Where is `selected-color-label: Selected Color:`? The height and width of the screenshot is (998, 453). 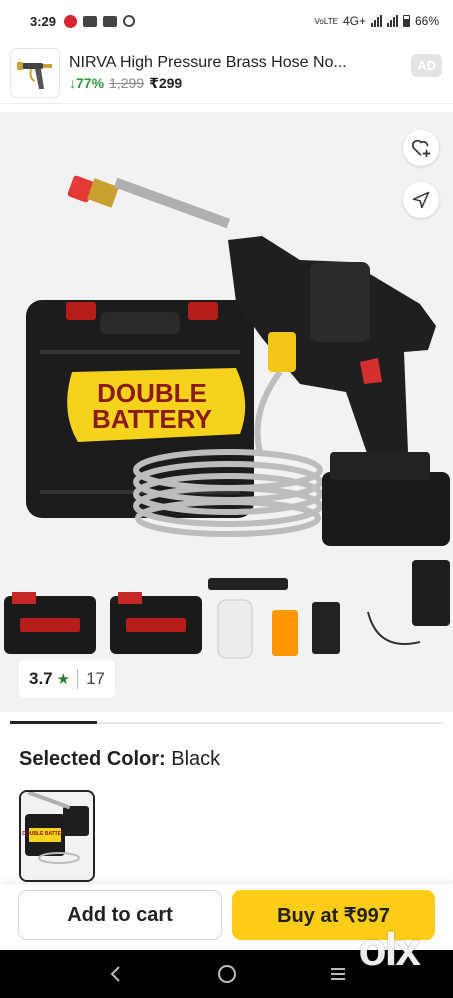
selected-color-label: Selected Color: is located at coordinates (92, 759).